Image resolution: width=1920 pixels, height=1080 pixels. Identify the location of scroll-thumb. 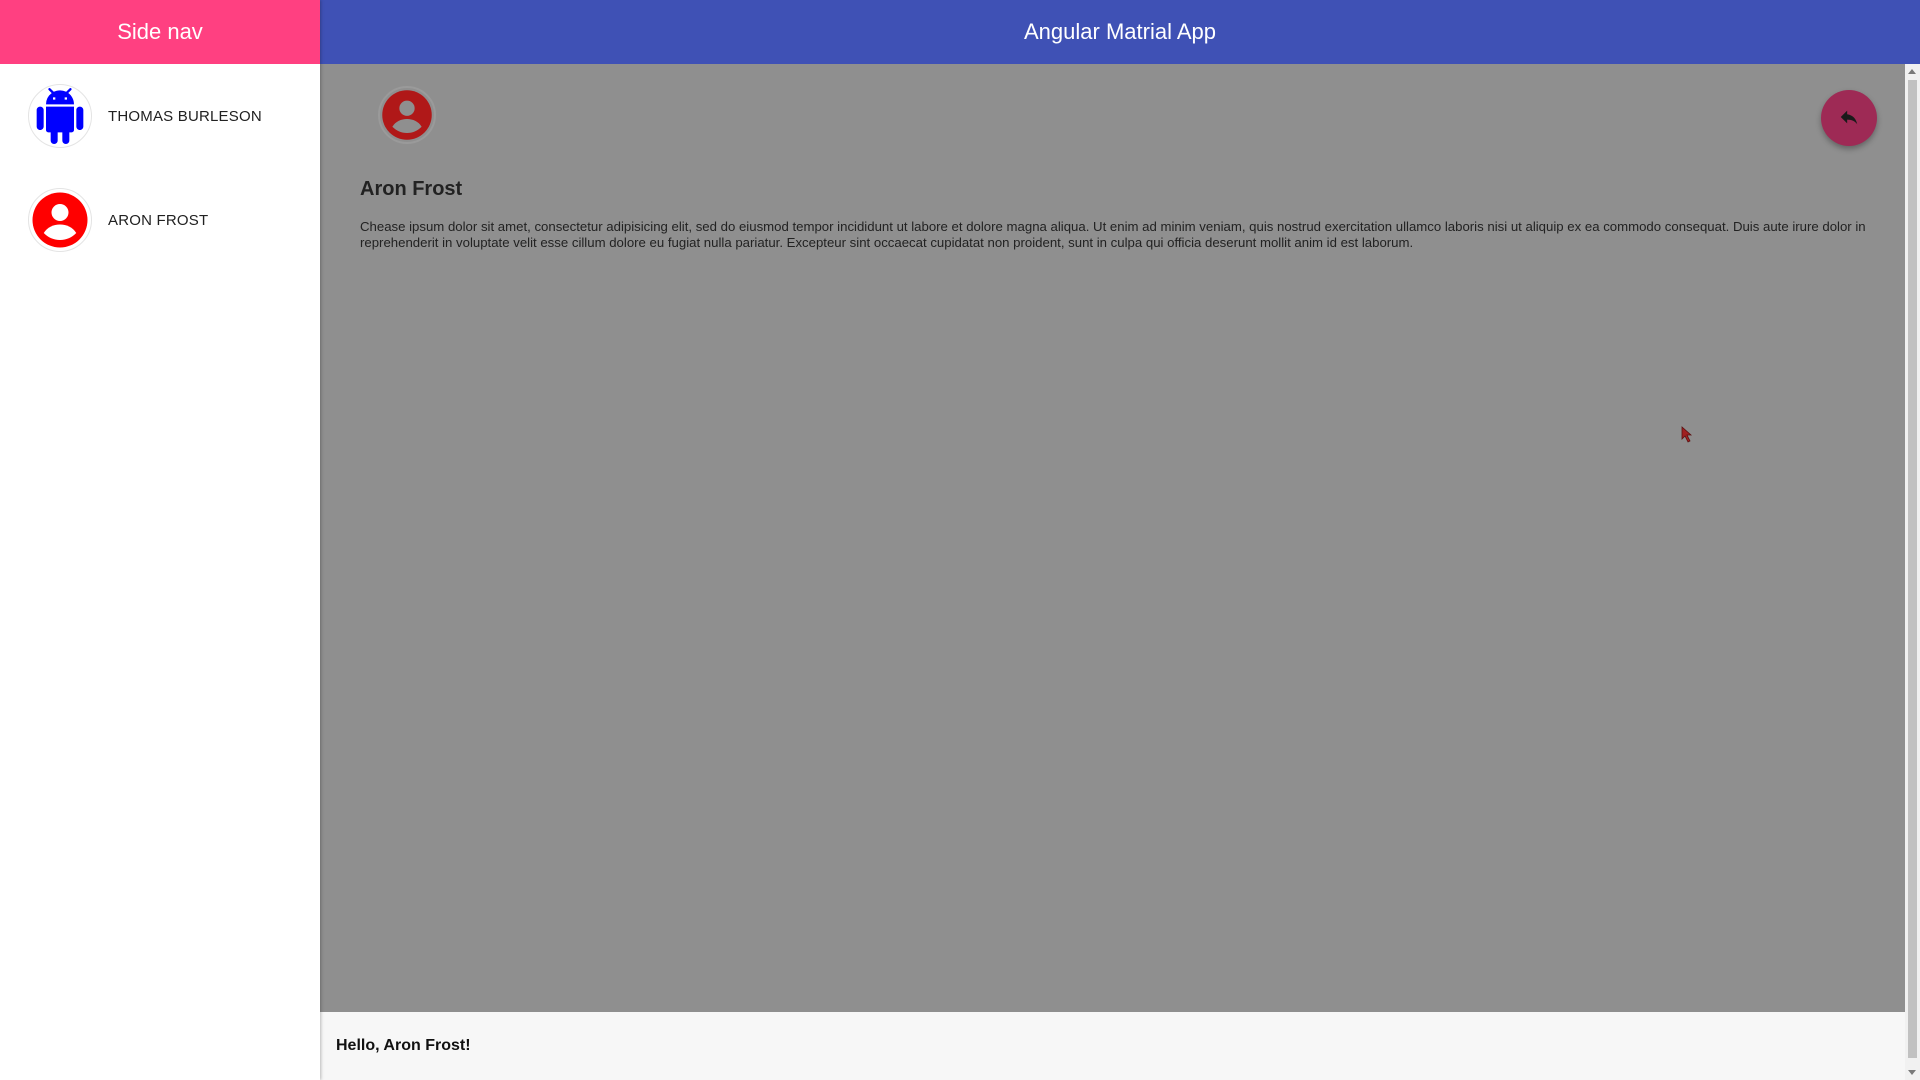
(1912, 569).